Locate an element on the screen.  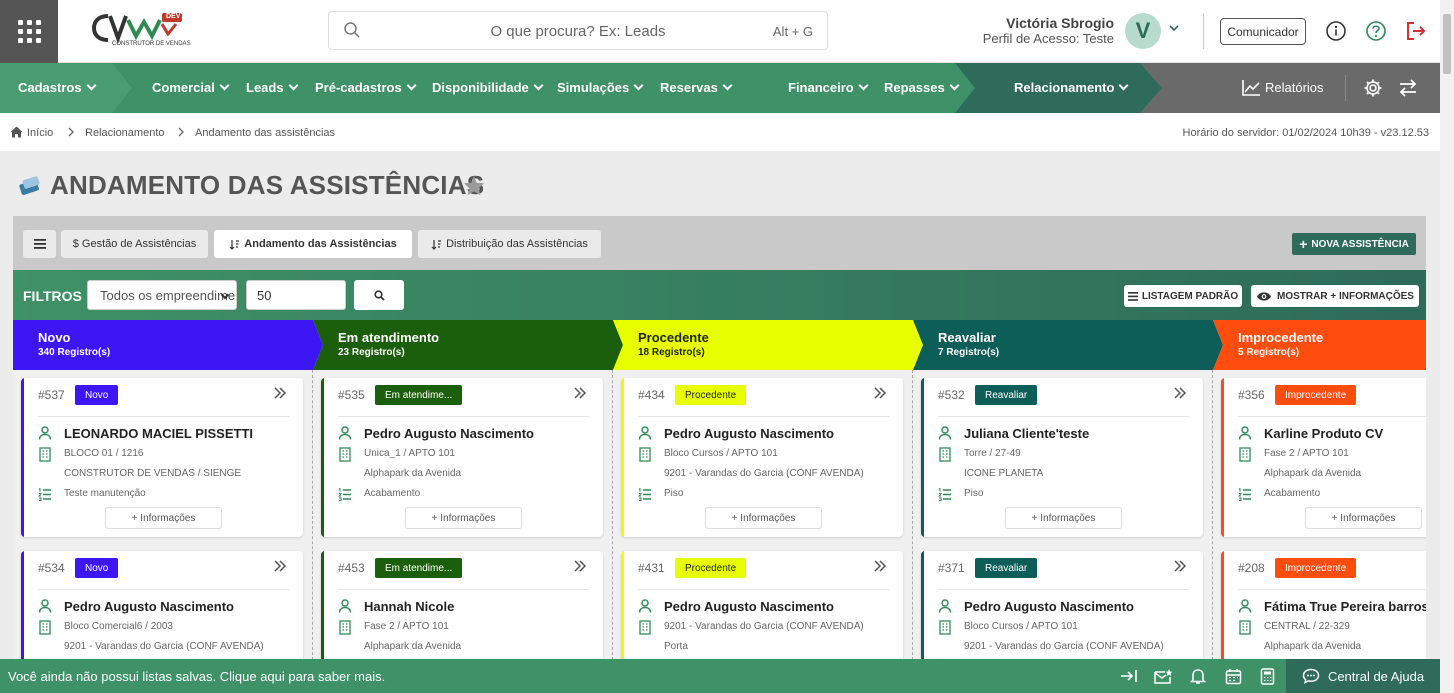
bell-icon is located at coordinates (1198, 676).